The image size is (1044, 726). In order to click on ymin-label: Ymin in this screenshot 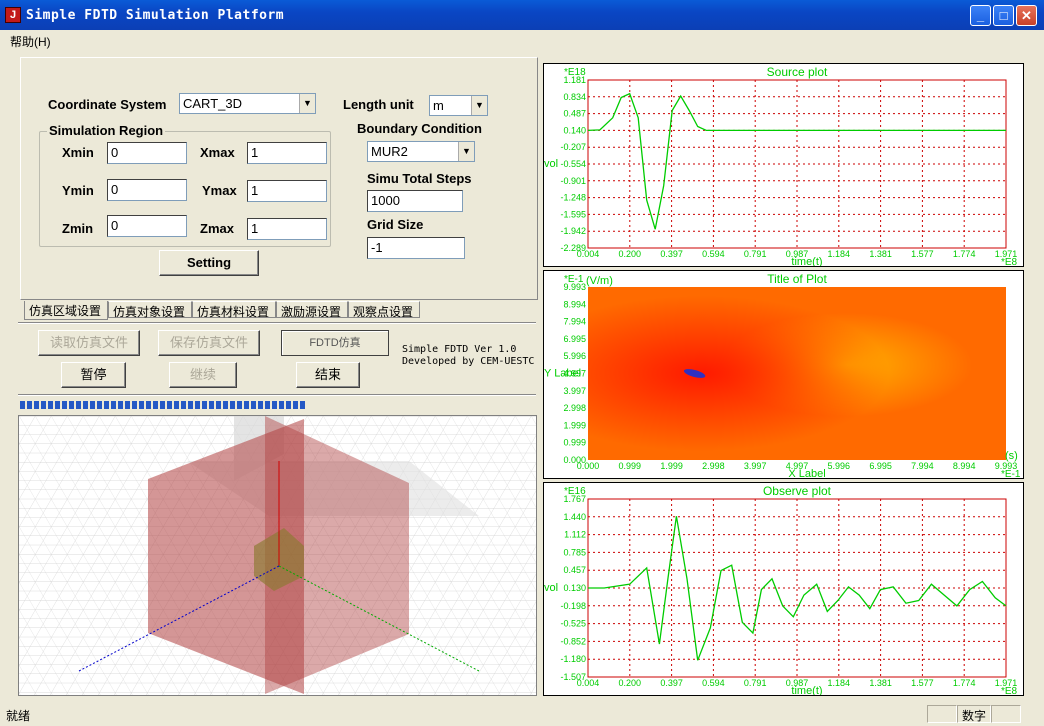, I will do `click(78, 190)`.